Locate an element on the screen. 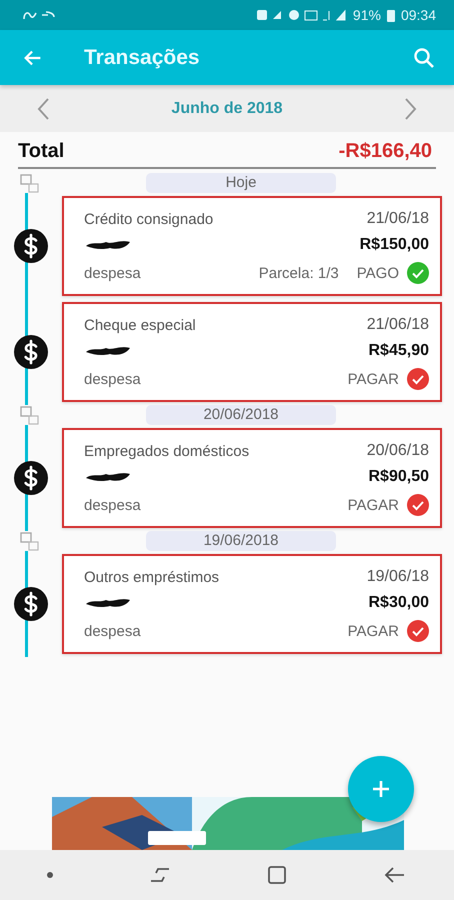 The width and height of the screenshot is (454, 900). transaction-date: 19/06/18 is located at coordinates (397, 577).